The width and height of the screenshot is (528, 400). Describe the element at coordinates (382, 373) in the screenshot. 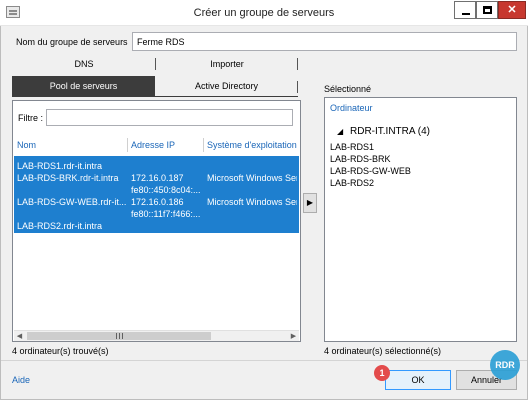

I see `step-number-badge: 1` at that location.